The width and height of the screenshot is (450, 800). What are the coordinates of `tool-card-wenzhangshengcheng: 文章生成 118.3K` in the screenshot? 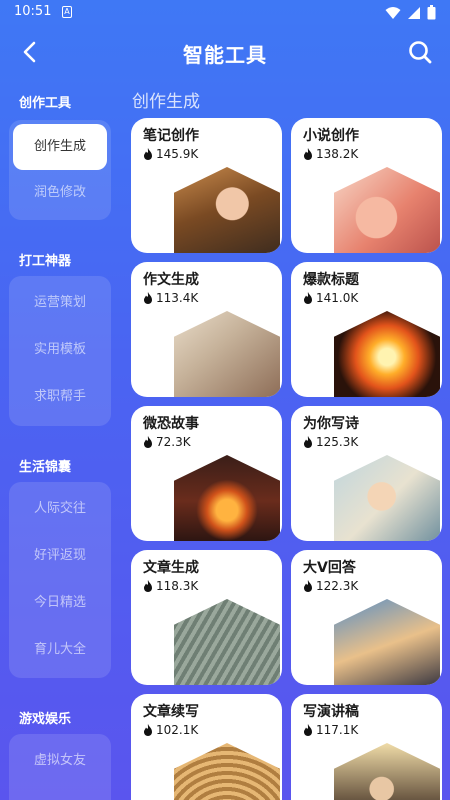 It's located at (206, 617).